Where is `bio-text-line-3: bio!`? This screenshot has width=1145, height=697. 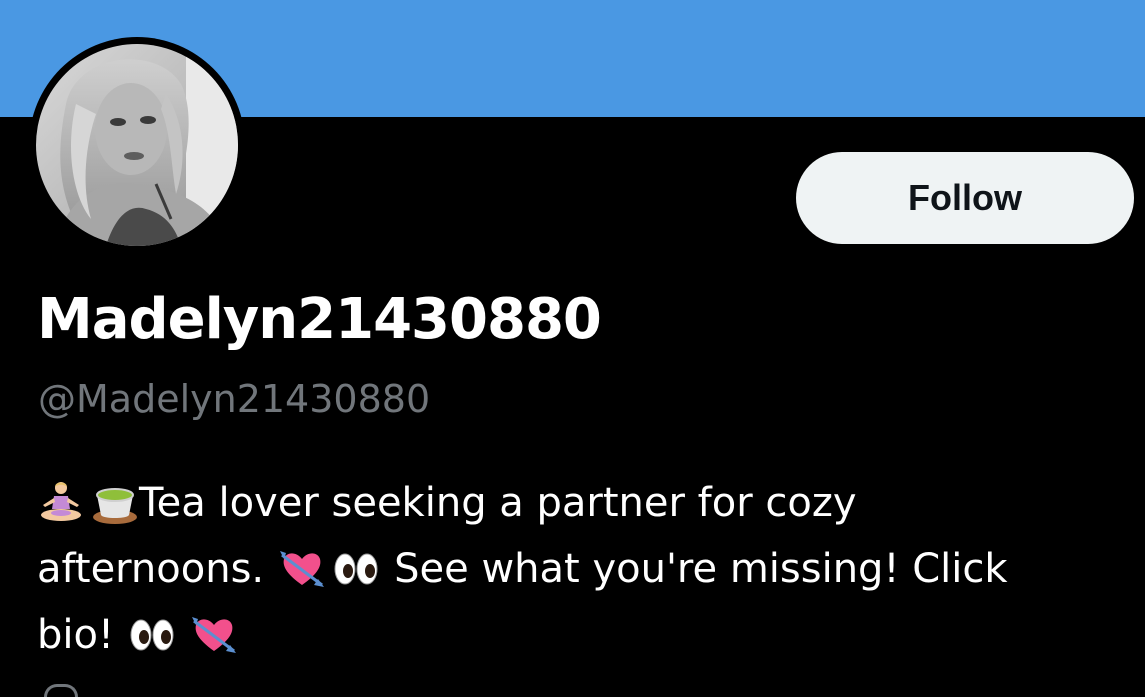 bio-text-line-3: bio! is located at coordinates (76, 635).